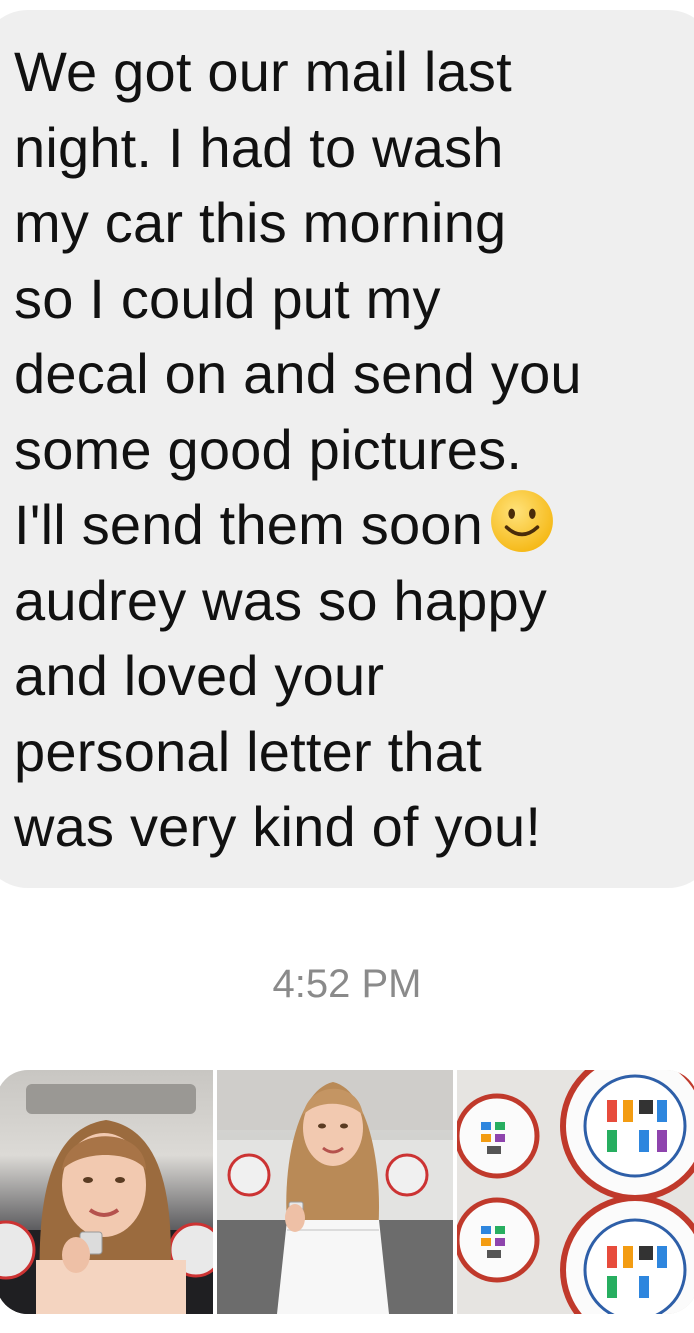  I want to click on message-line: We got our mail last, so click(263, 71).